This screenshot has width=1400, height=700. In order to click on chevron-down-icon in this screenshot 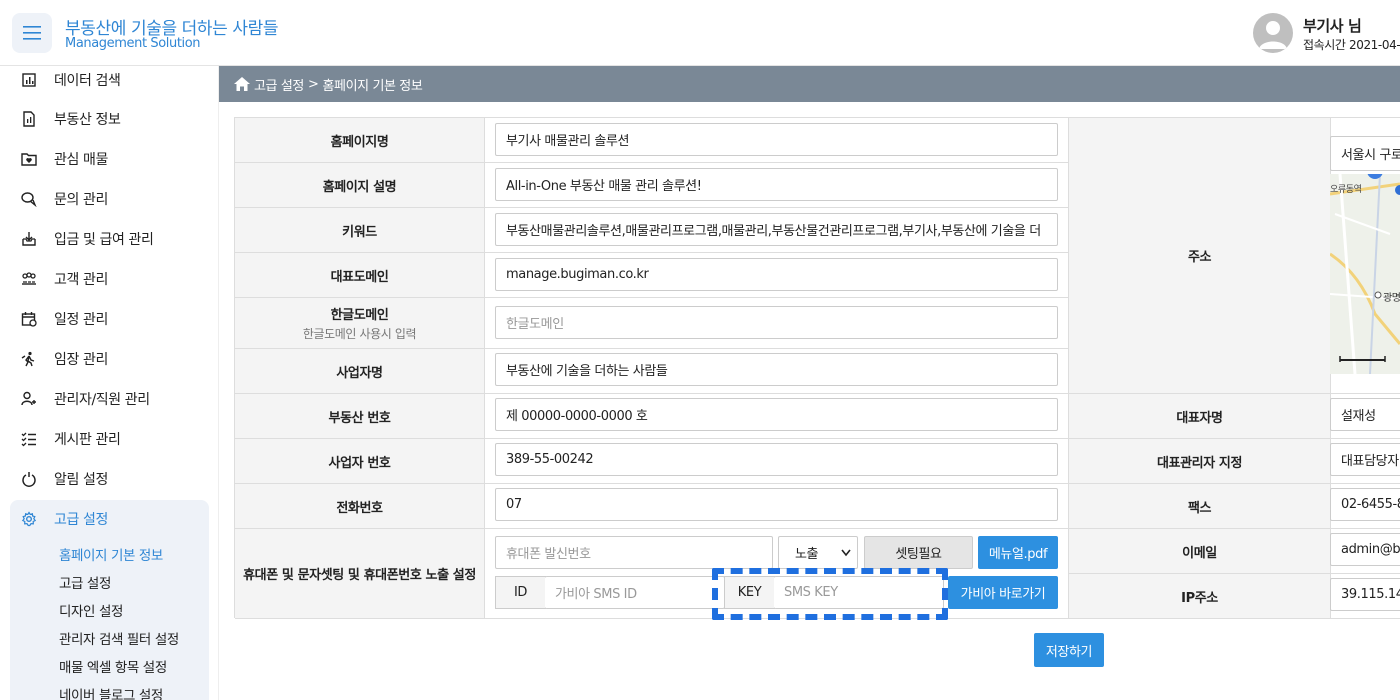, I will do `click(846, 553)`.